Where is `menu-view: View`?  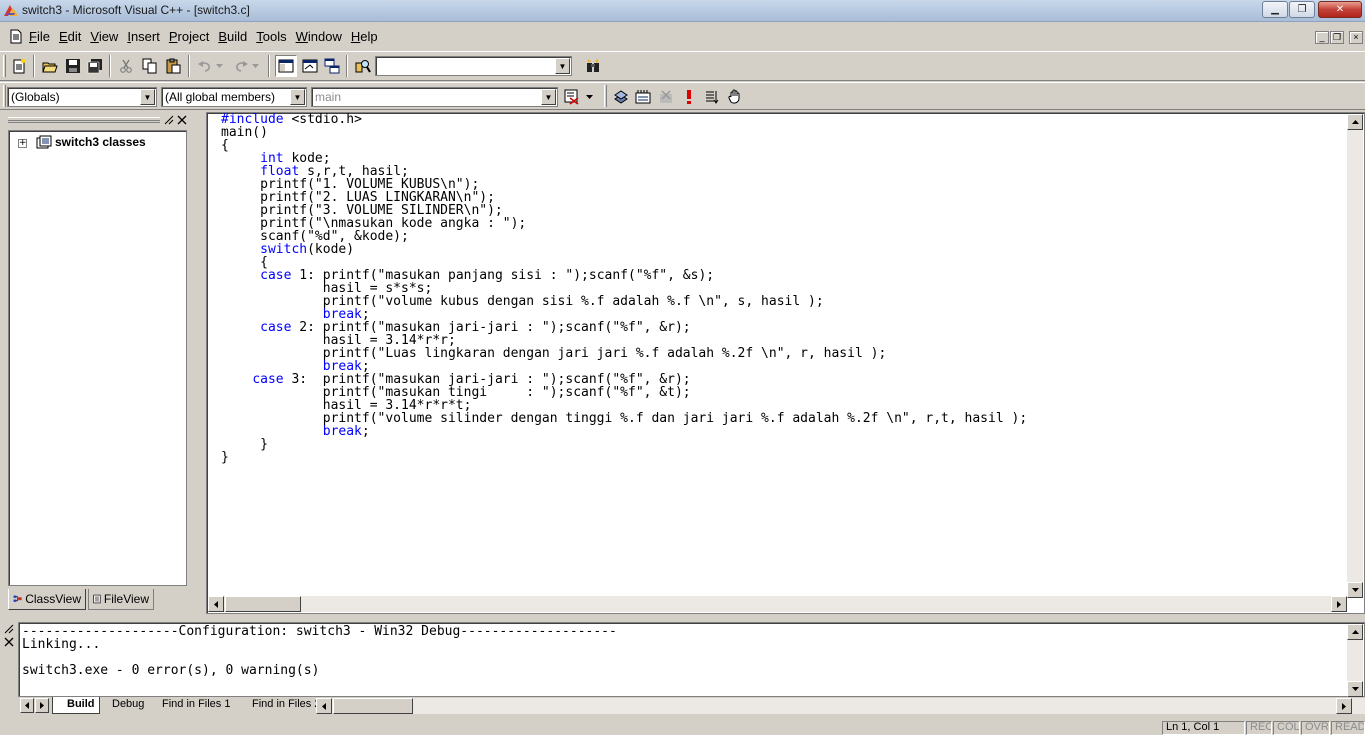 menu-view: View is located at coordinates (106, 36).